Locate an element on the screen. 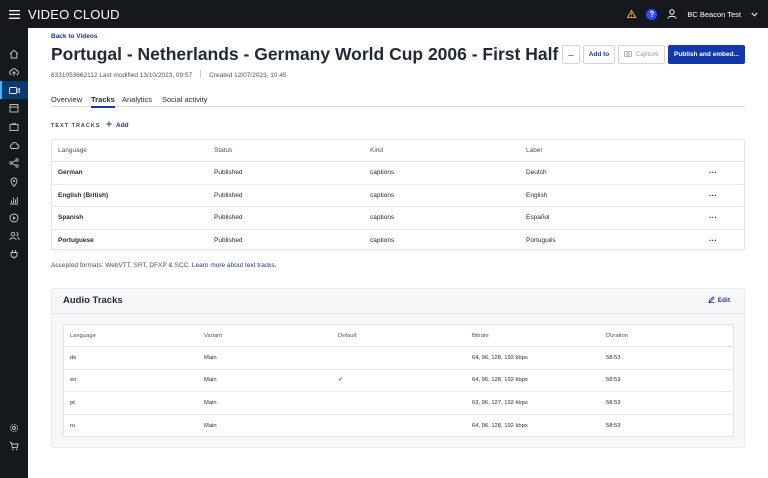 The width and height of the screenshot is (768, 478). chevron-down-icon is located at coordinates (754, 14).